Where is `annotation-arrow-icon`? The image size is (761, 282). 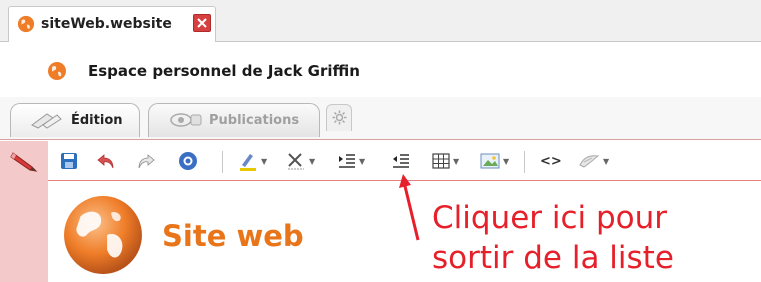 annotation-arrow-icon is located at coordinates (409, 207).